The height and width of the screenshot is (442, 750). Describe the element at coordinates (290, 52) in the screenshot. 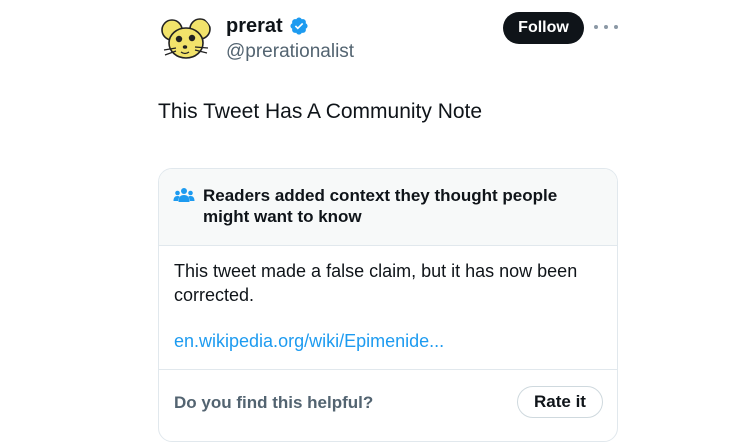

I see `author-handle: @prerationalist` at that location.